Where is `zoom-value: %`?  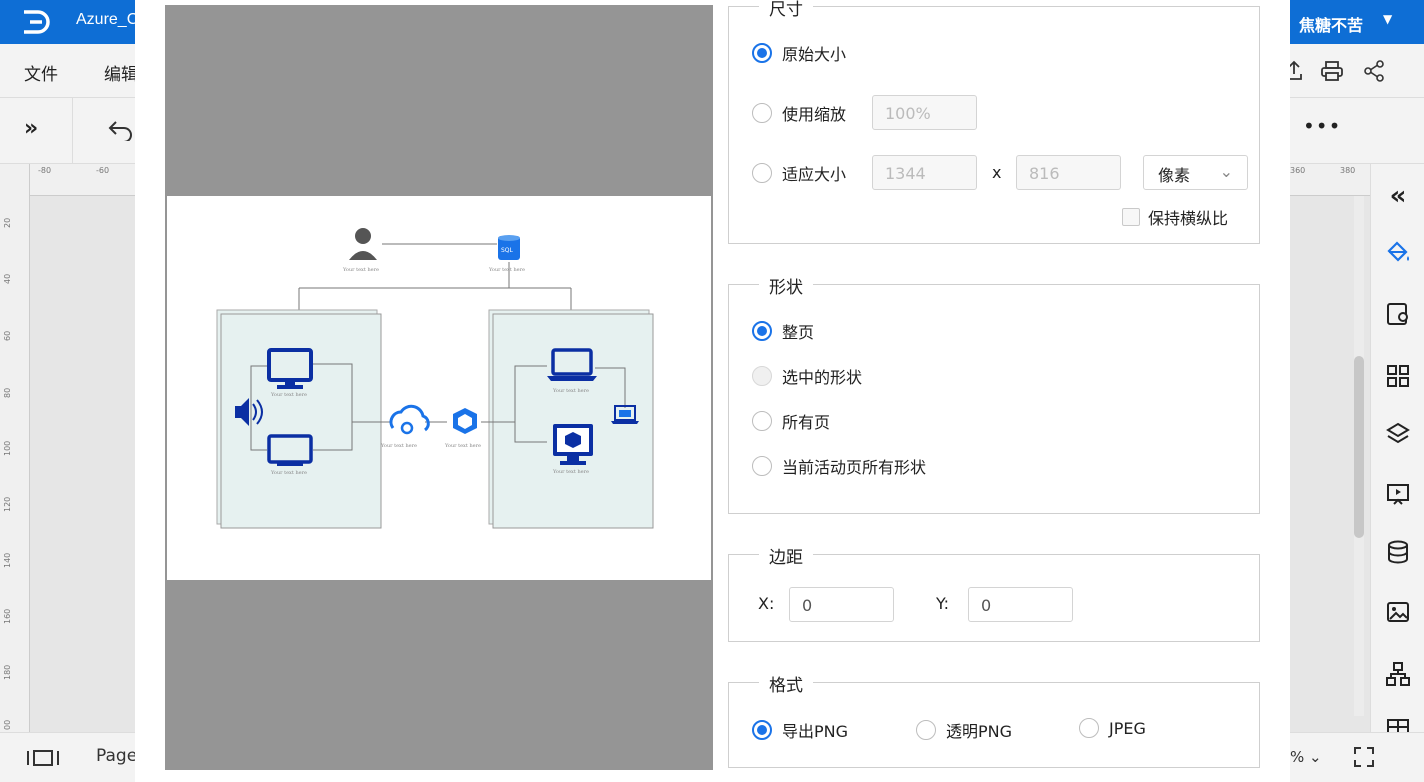 zoom-value: % is located at coordinates (1297, 757).